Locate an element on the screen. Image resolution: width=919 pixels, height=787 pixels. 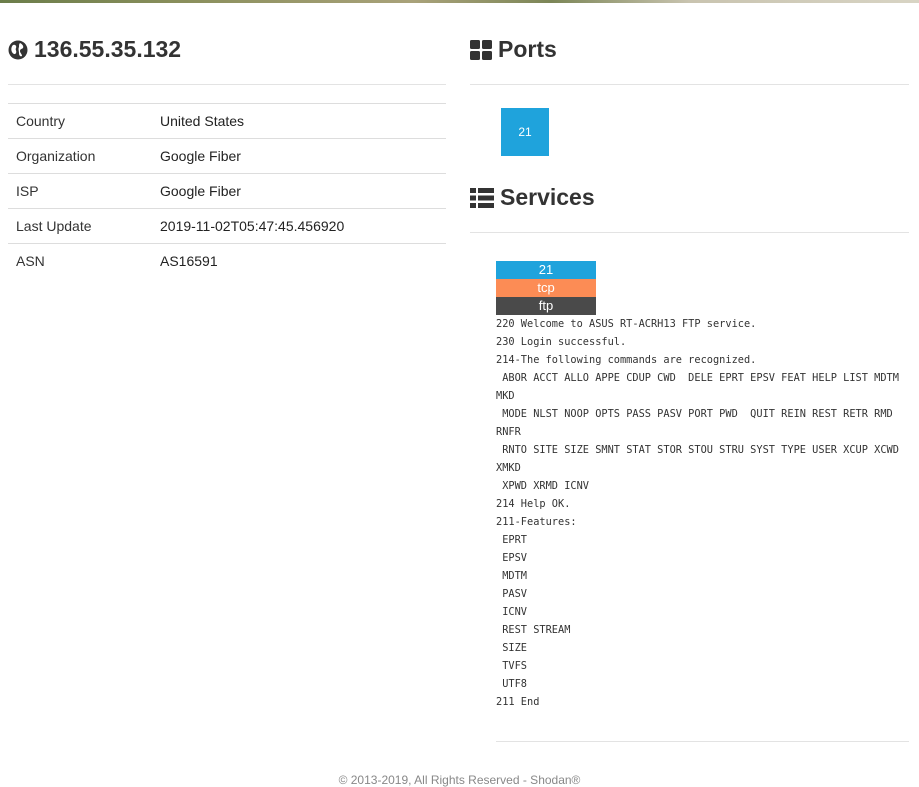
table-row: Country United States is located at coordinates (227, 121).